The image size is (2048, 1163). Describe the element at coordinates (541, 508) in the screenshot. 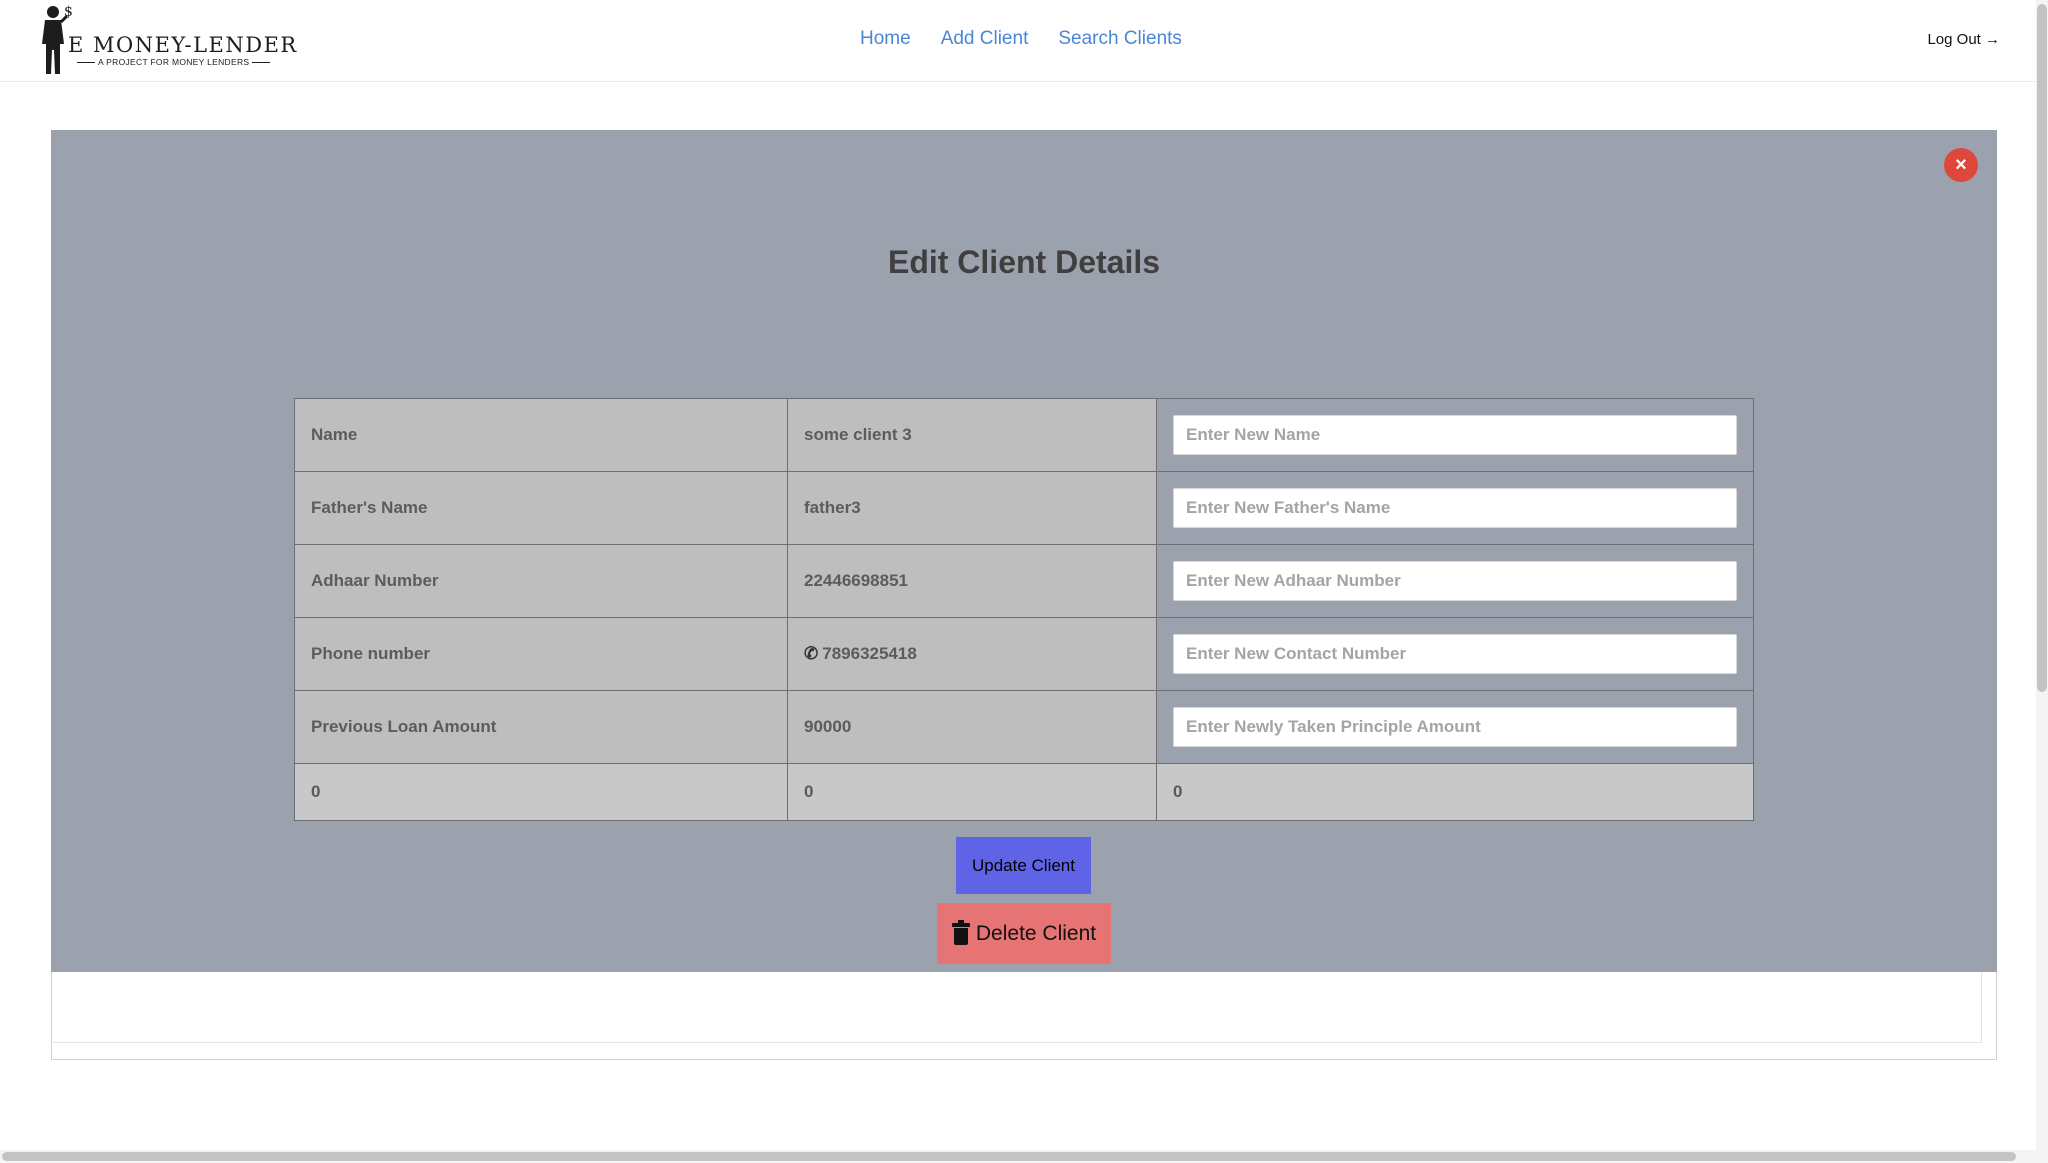

I see `field-label-father-name: Father's Name` at that location.